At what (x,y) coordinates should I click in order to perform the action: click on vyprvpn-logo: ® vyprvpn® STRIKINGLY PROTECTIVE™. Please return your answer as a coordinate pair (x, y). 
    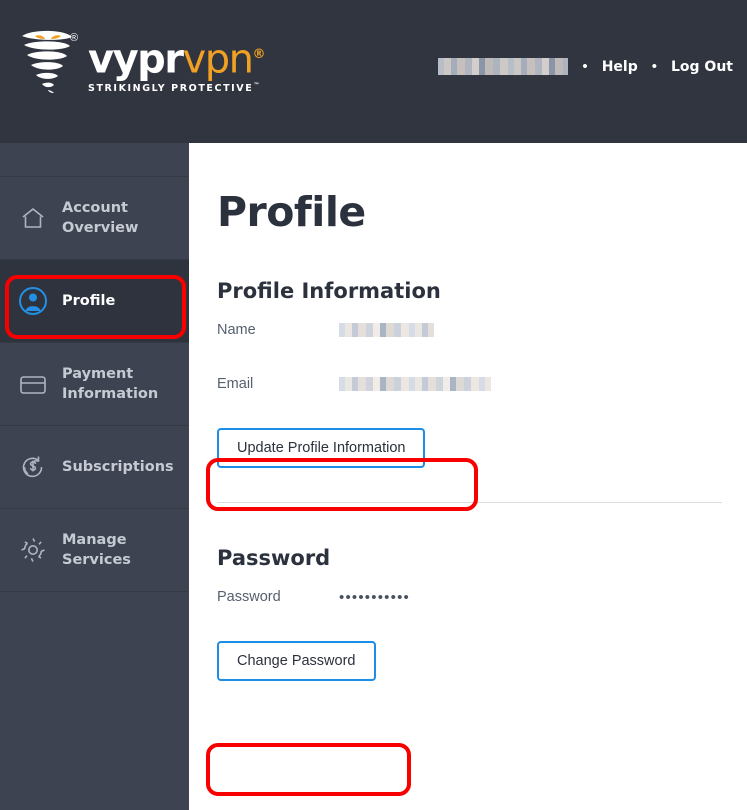
    Looking at the image, I should click on (141, 61).